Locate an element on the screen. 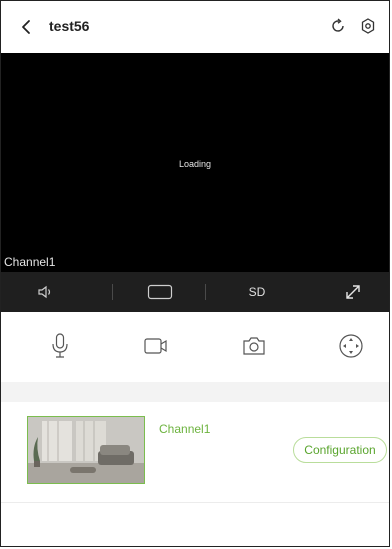 This screenshot has width=392, height=549. action-row is located at coordinates (195, 347).